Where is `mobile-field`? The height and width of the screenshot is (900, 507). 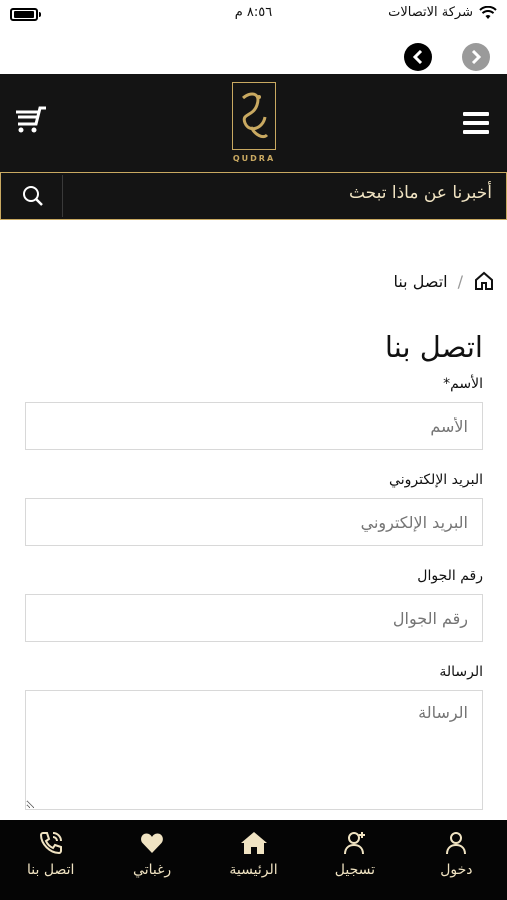 mobile-field is located at coordinates (254, 618).